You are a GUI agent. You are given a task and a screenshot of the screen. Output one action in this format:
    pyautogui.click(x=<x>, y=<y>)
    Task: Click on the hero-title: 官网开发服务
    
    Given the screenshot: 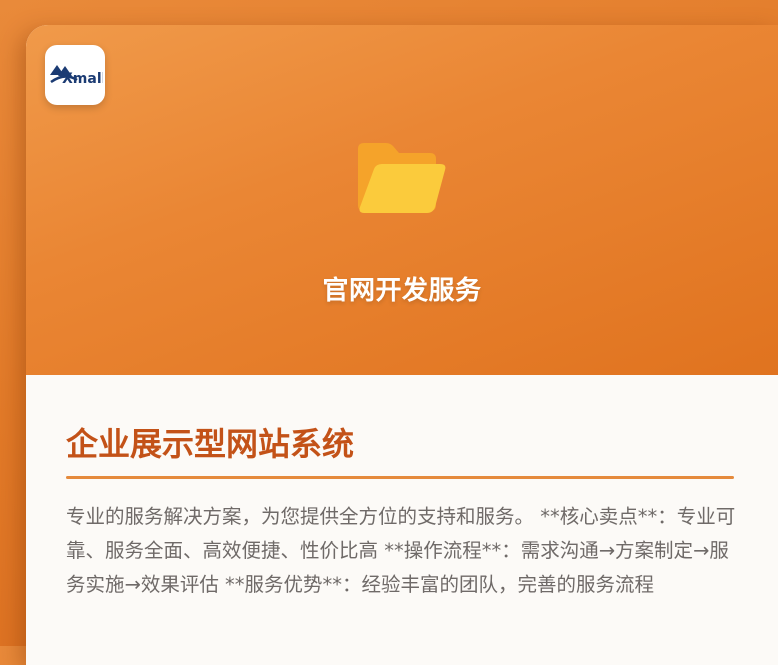 What is the action you would take?
    pyautogui.click(x=402, y=291)
    